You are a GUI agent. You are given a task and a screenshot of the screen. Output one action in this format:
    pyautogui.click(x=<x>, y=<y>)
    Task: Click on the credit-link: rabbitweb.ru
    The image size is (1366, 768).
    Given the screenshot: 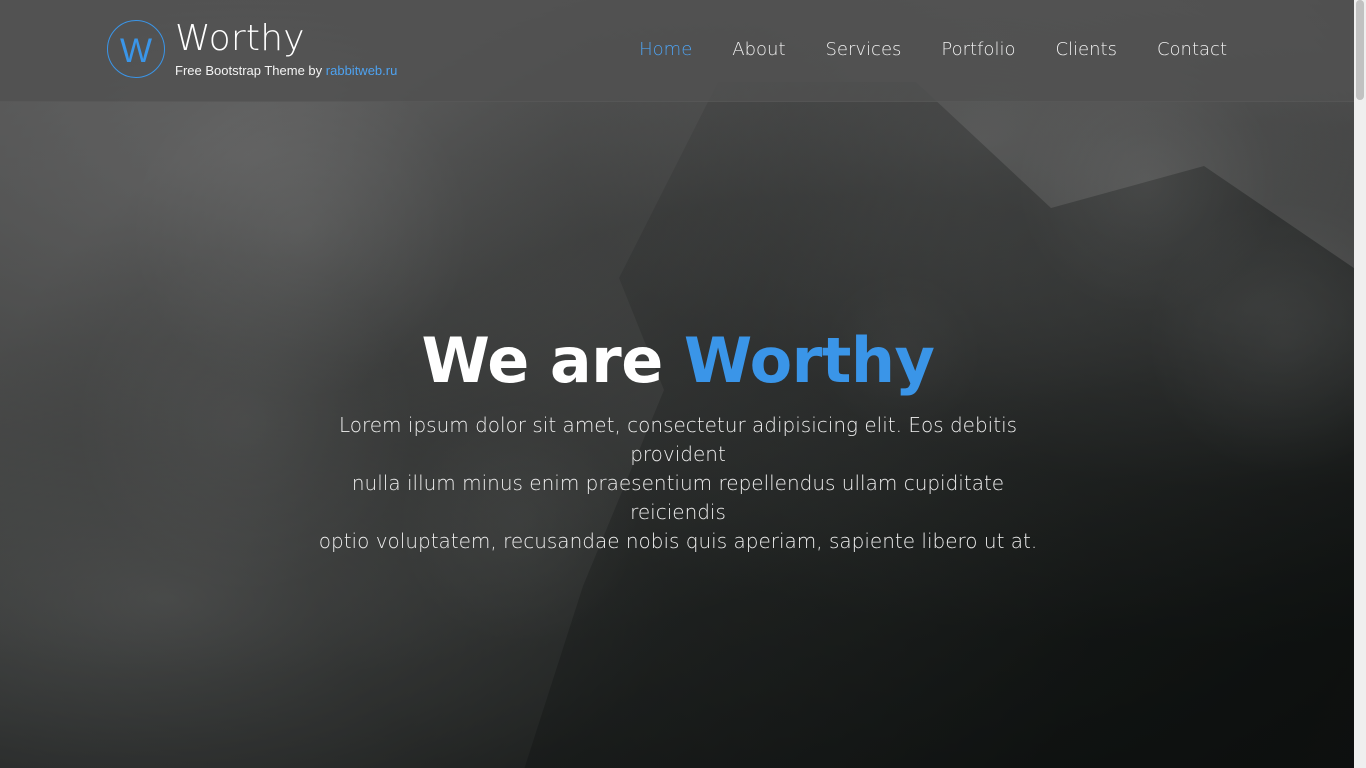 What is the action you would take?
    pyautogui.click(x=362, y=70)
    